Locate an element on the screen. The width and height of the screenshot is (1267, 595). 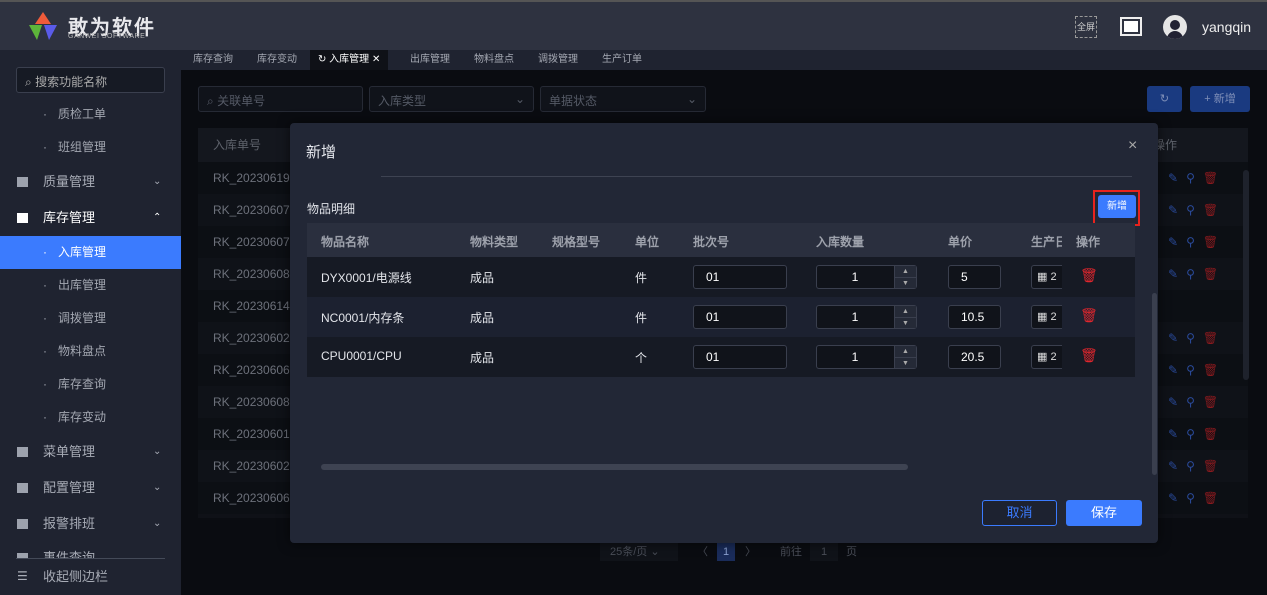
vertical-scrollbar is located at coordinates (1154, 384).